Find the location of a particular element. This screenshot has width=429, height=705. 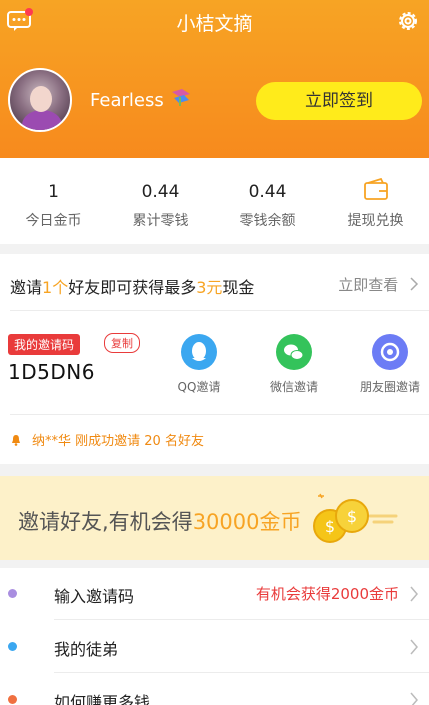

invite-notice: 纳**华 刚成功邀请 20 名好友 is located at coordinates (107, 439).